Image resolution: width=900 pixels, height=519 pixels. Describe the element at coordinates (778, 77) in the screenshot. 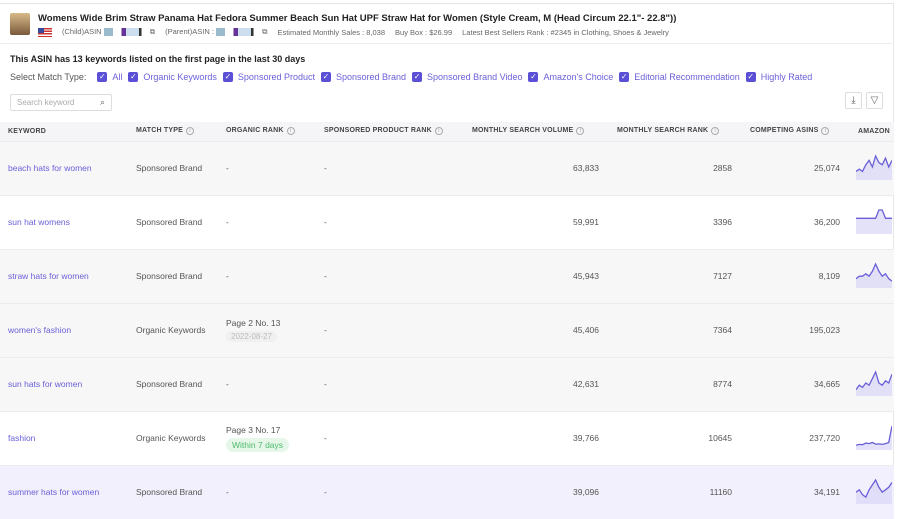

I see `match-type-option: ✓ Highly Rated` at that location.